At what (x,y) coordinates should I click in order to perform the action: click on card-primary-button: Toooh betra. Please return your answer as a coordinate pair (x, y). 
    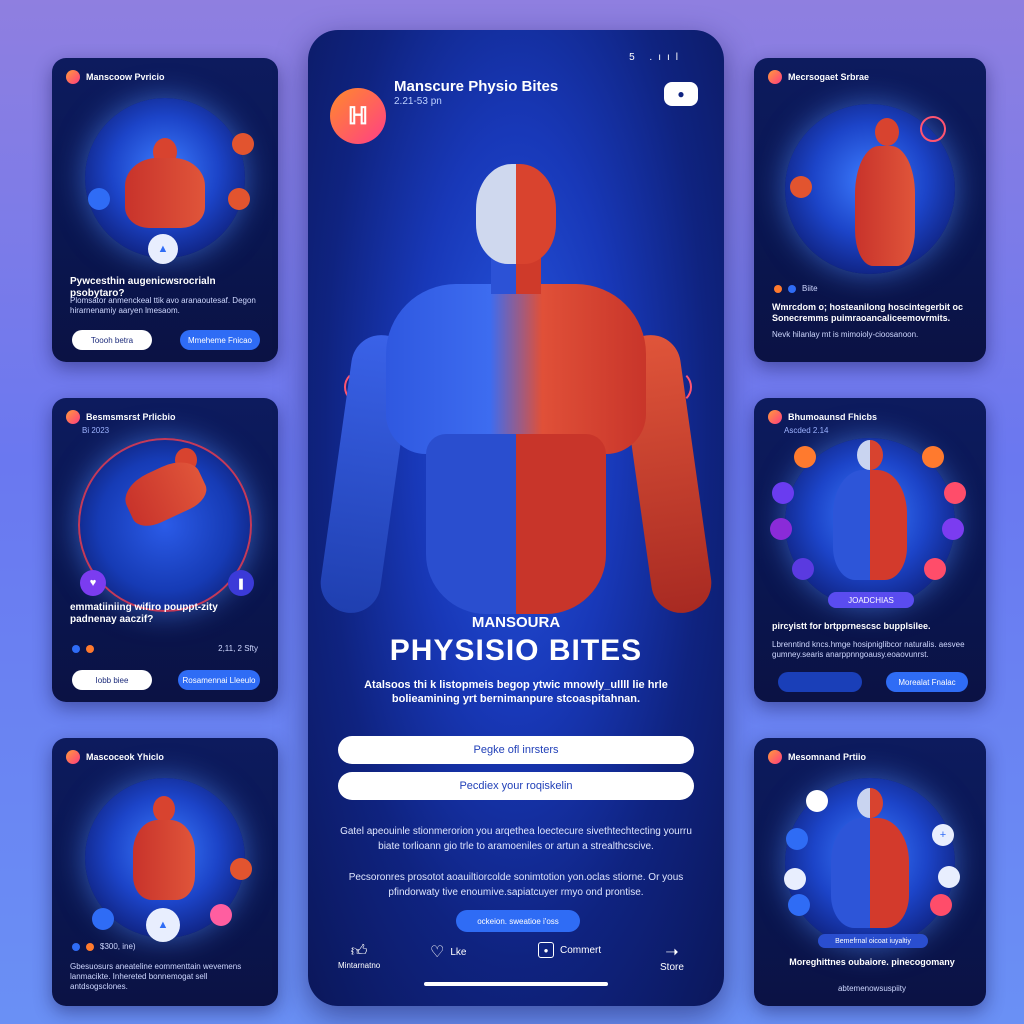
    Looking at the image, I should click on (112, 340).